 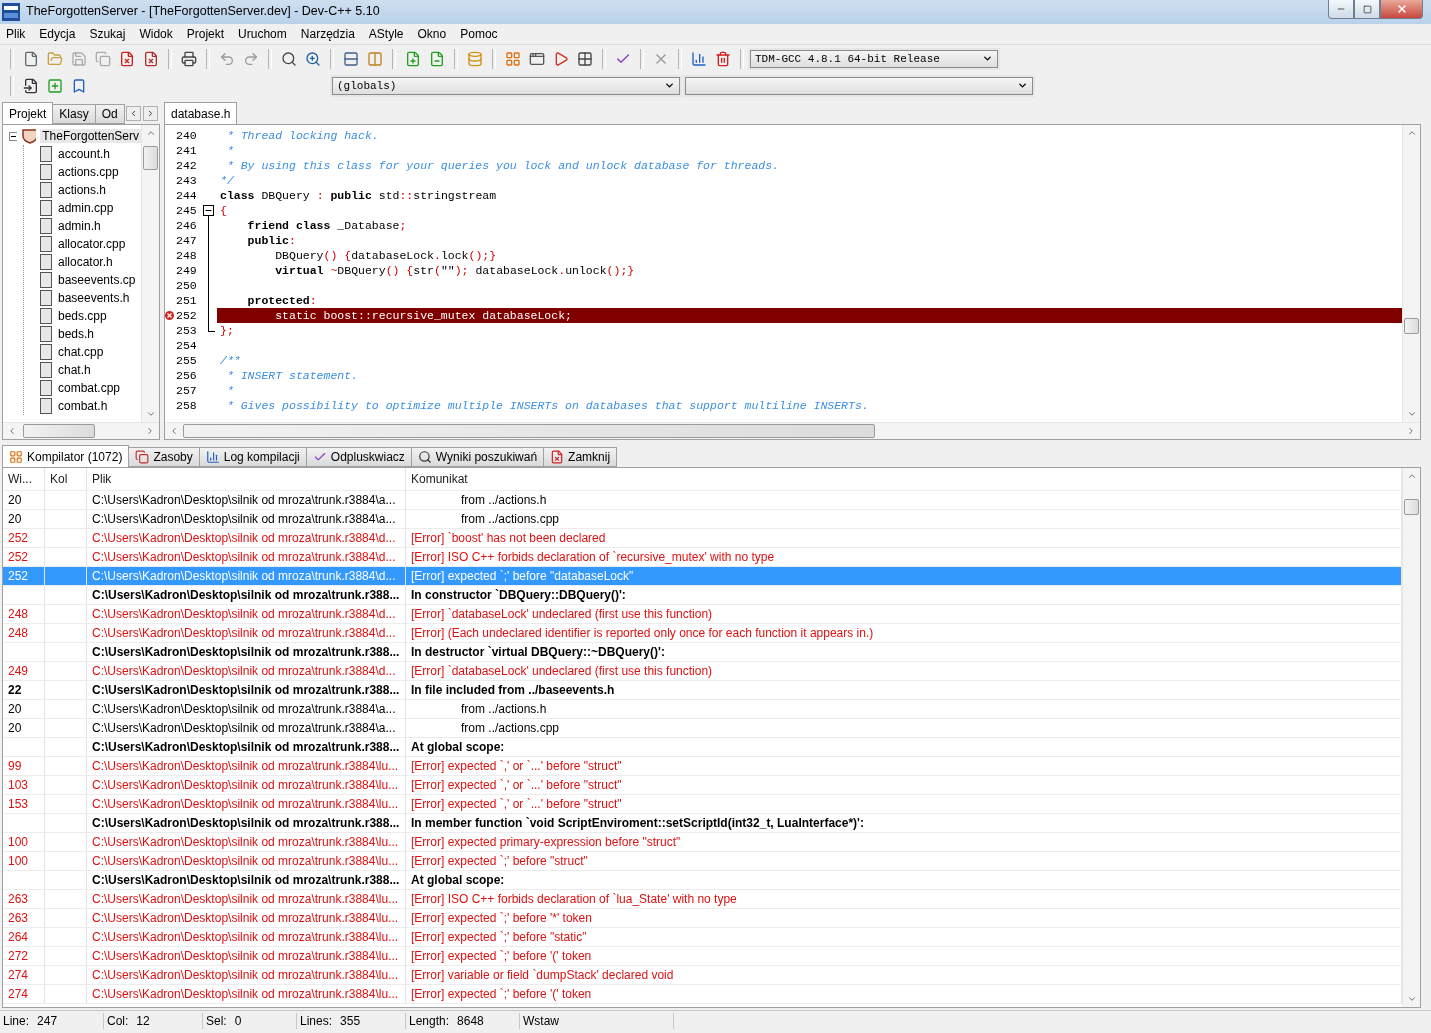 What do you see at coordinates (1341, 9) in the screenshot?
I see `minimize-button` at bounding box center [1341, 9].